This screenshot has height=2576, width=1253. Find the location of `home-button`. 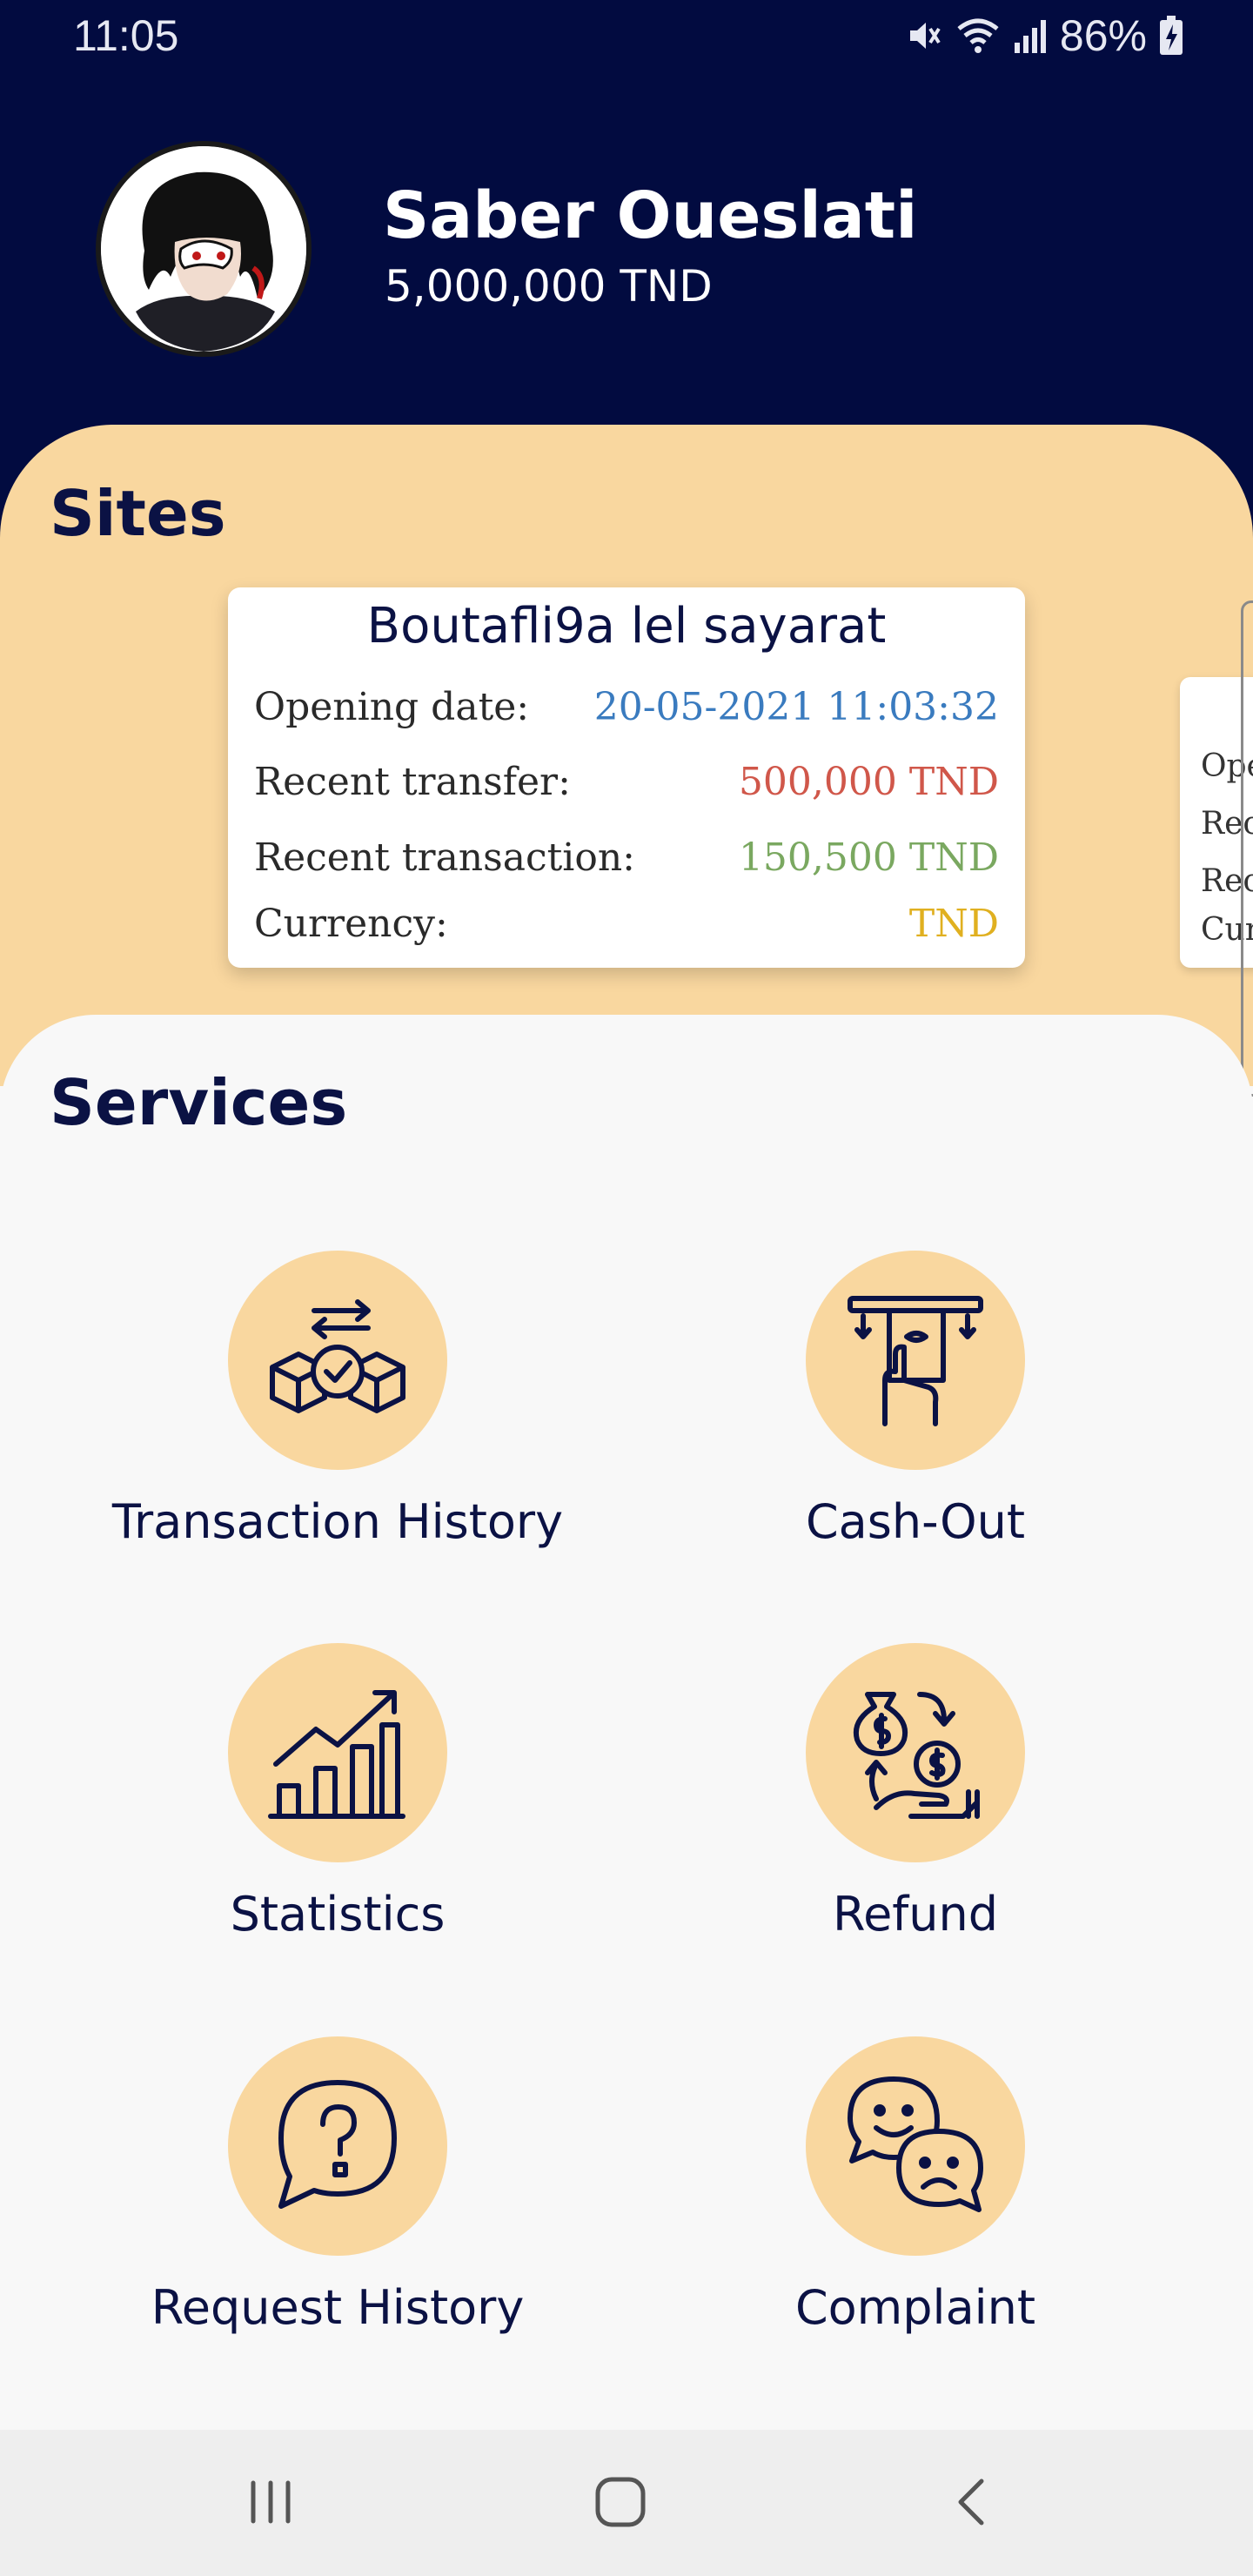

home-button is located at coordinates (621, 2504).